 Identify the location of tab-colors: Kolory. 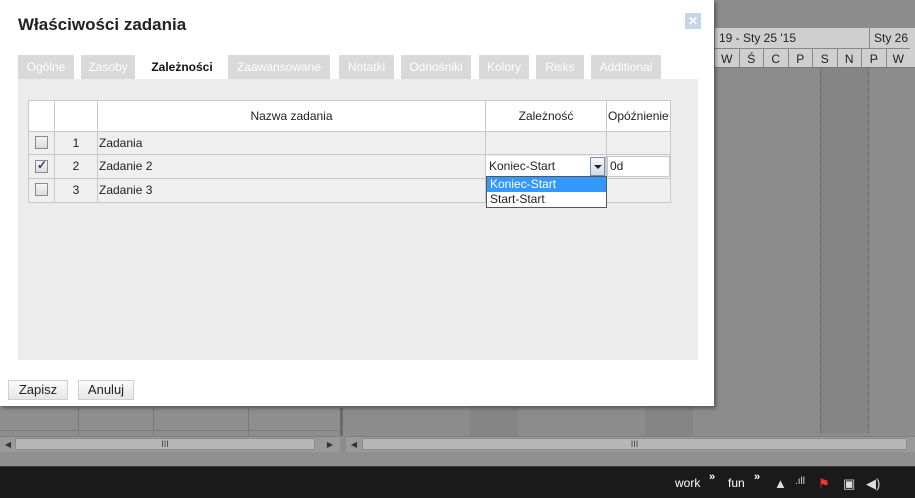
(504, 67).